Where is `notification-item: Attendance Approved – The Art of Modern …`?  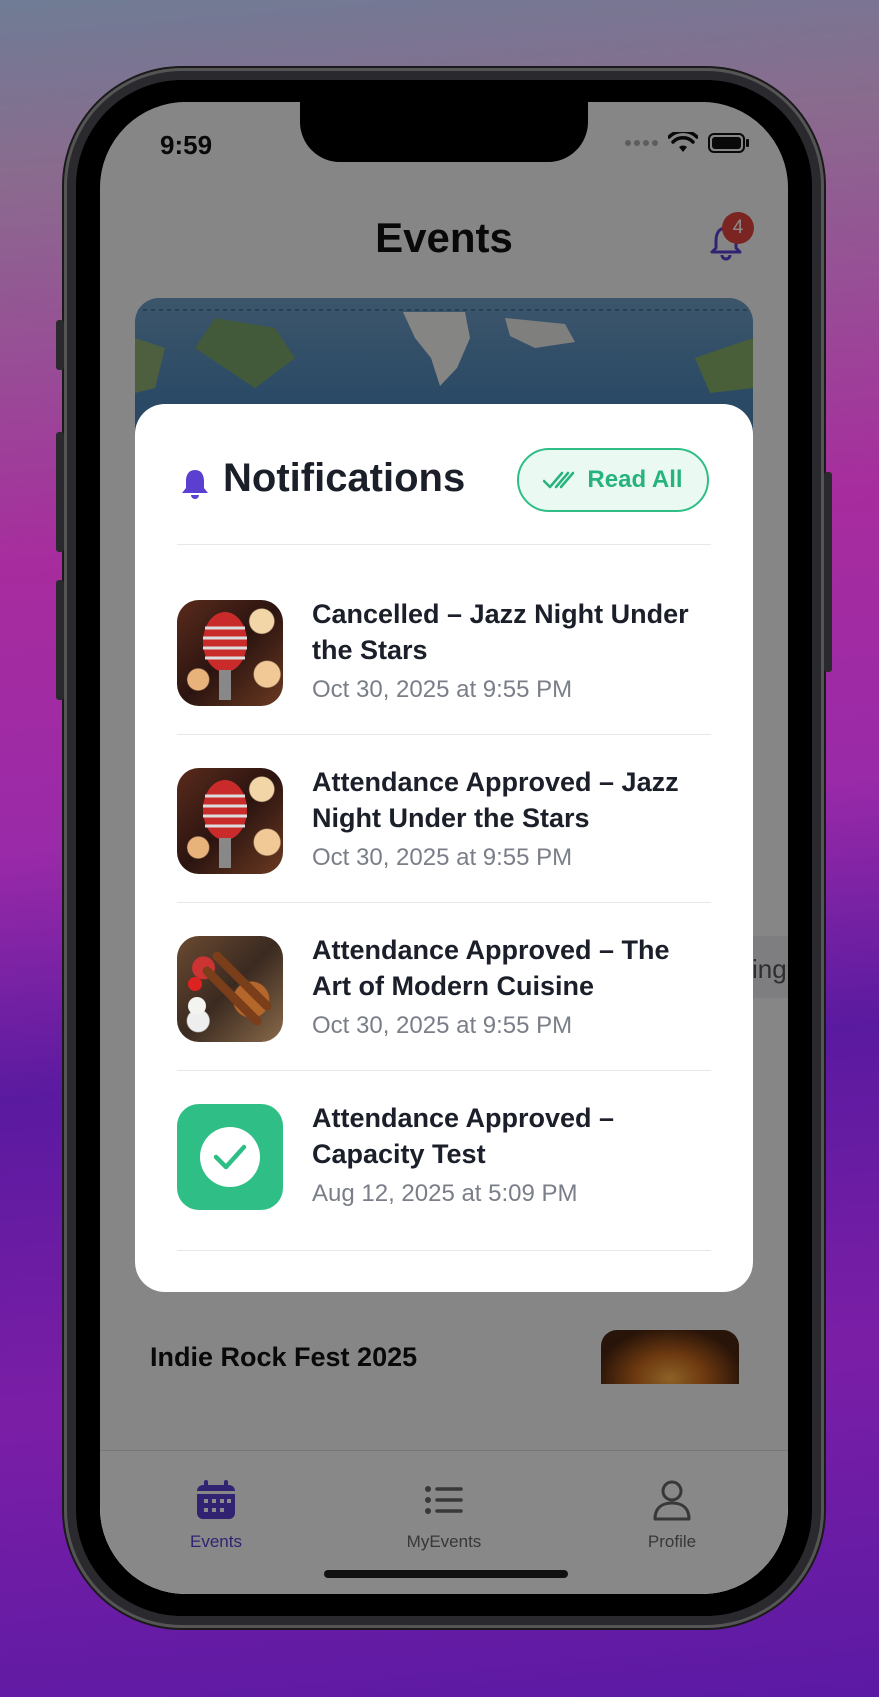 notification-item: Attendance Approved – The Art of Modern … is located at coordinates (444, 986).